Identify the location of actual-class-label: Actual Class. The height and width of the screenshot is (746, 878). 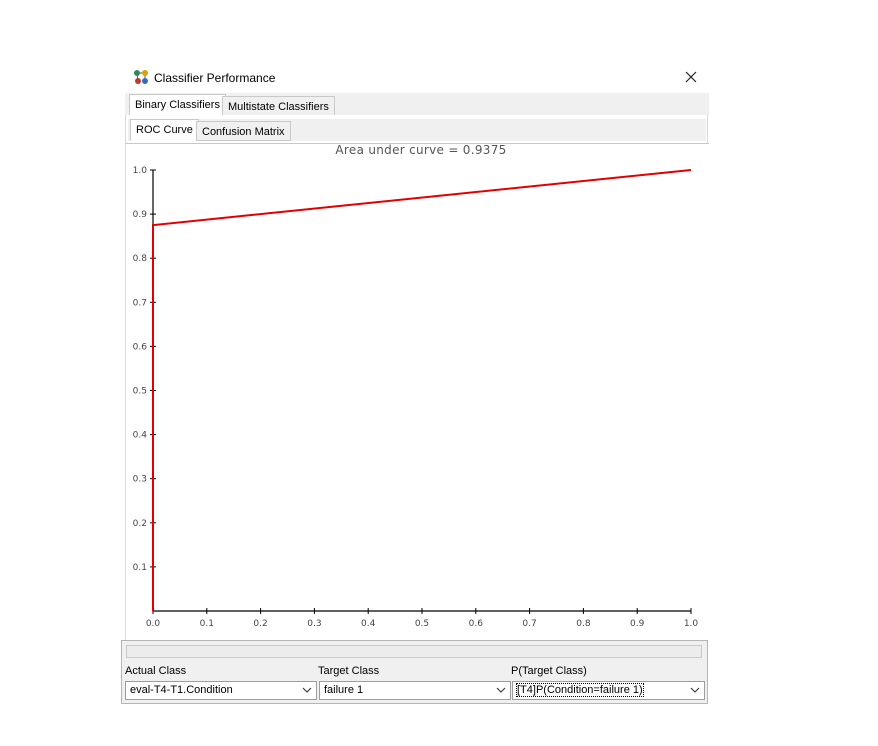
(156, 671).